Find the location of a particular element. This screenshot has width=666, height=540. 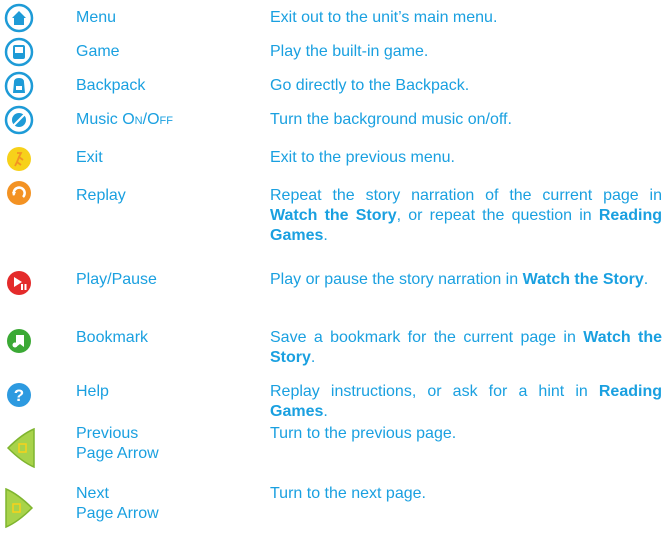

button-description: Turn to the next page. is located at coordinates (348, 493).